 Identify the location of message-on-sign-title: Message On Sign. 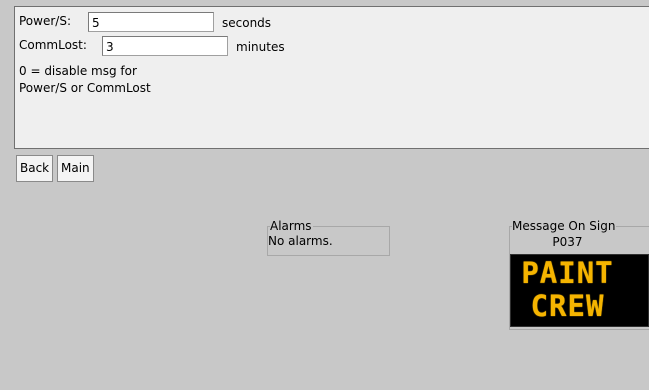
(564, 226).